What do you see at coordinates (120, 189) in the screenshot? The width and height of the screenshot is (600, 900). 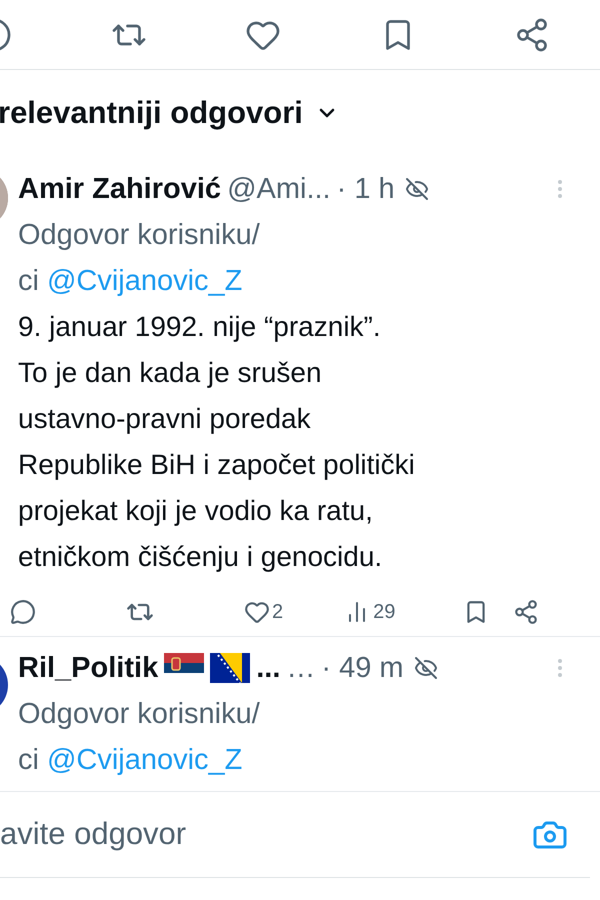 I see `display-name: Amir Zahirović` at bounding box center [120, 189].